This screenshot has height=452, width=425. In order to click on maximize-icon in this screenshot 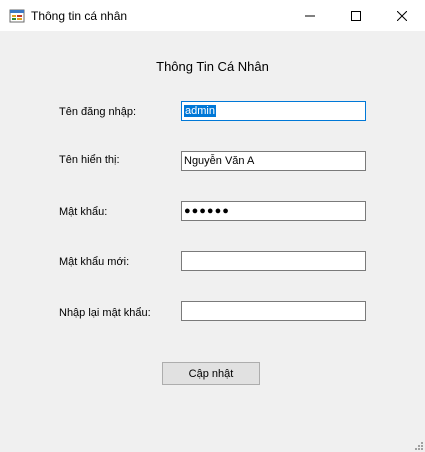, I will do `click(356, 15)`.